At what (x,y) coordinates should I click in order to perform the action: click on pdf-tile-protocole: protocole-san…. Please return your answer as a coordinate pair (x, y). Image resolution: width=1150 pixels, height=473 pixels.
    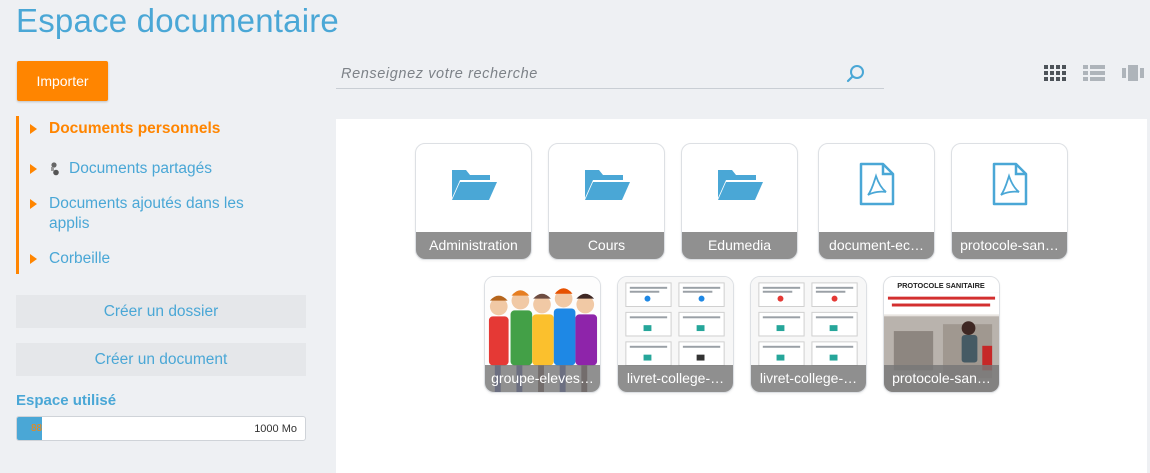
    Looking at the image, I should click on (1009, 201).